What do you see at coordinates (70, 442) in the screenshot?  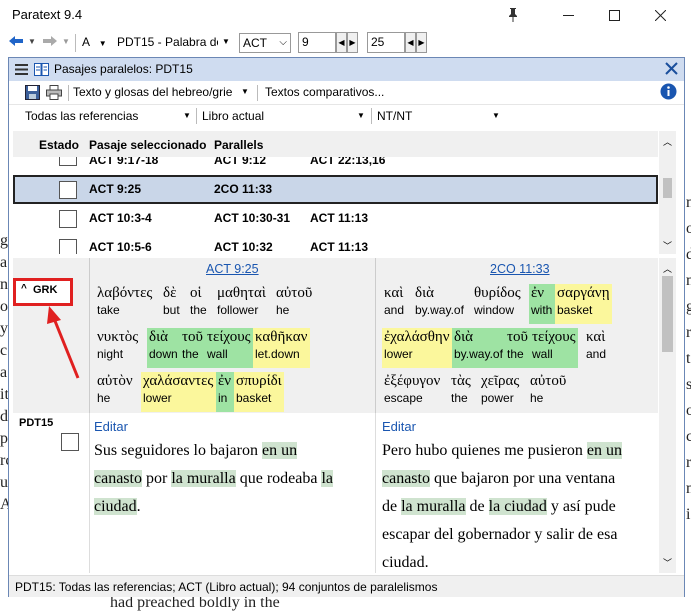 I see `pdt-checkbox` at bounding box center [70, 442].